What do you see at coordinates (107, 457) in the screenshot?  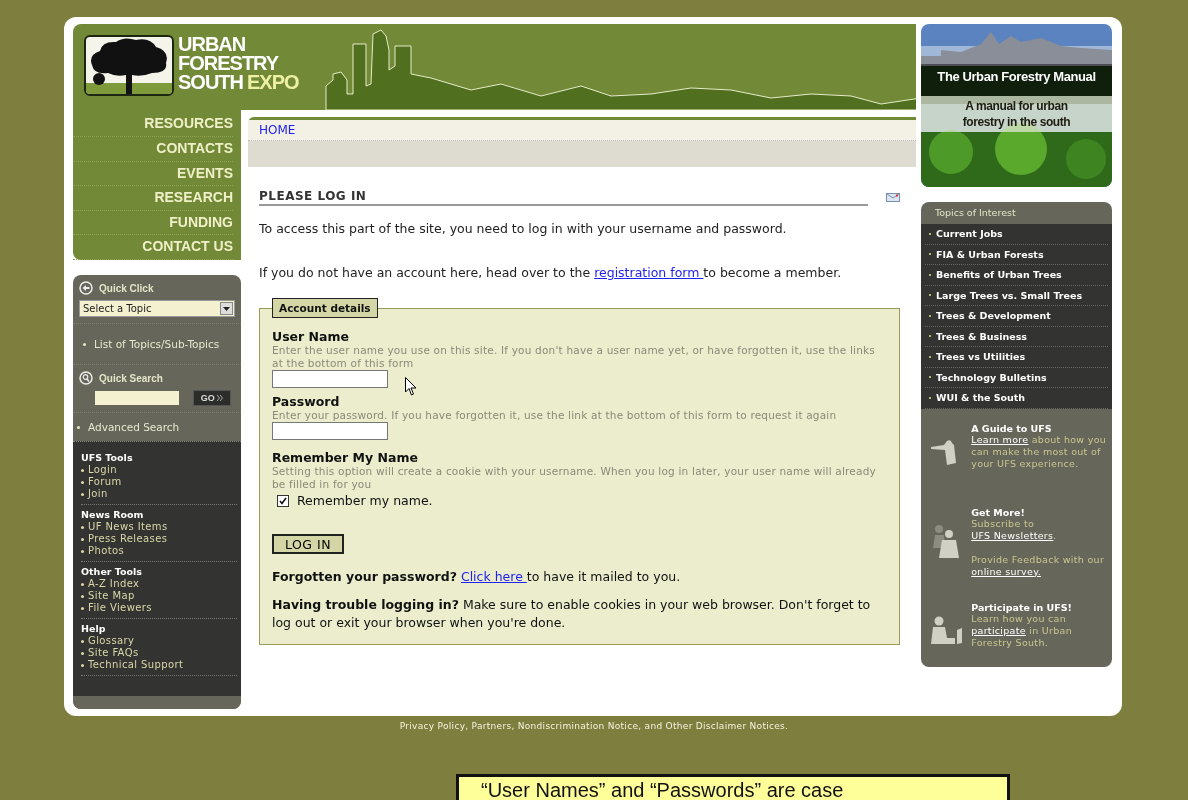 I see `group-title: UFS Tools` at bounding box center [107, 457].